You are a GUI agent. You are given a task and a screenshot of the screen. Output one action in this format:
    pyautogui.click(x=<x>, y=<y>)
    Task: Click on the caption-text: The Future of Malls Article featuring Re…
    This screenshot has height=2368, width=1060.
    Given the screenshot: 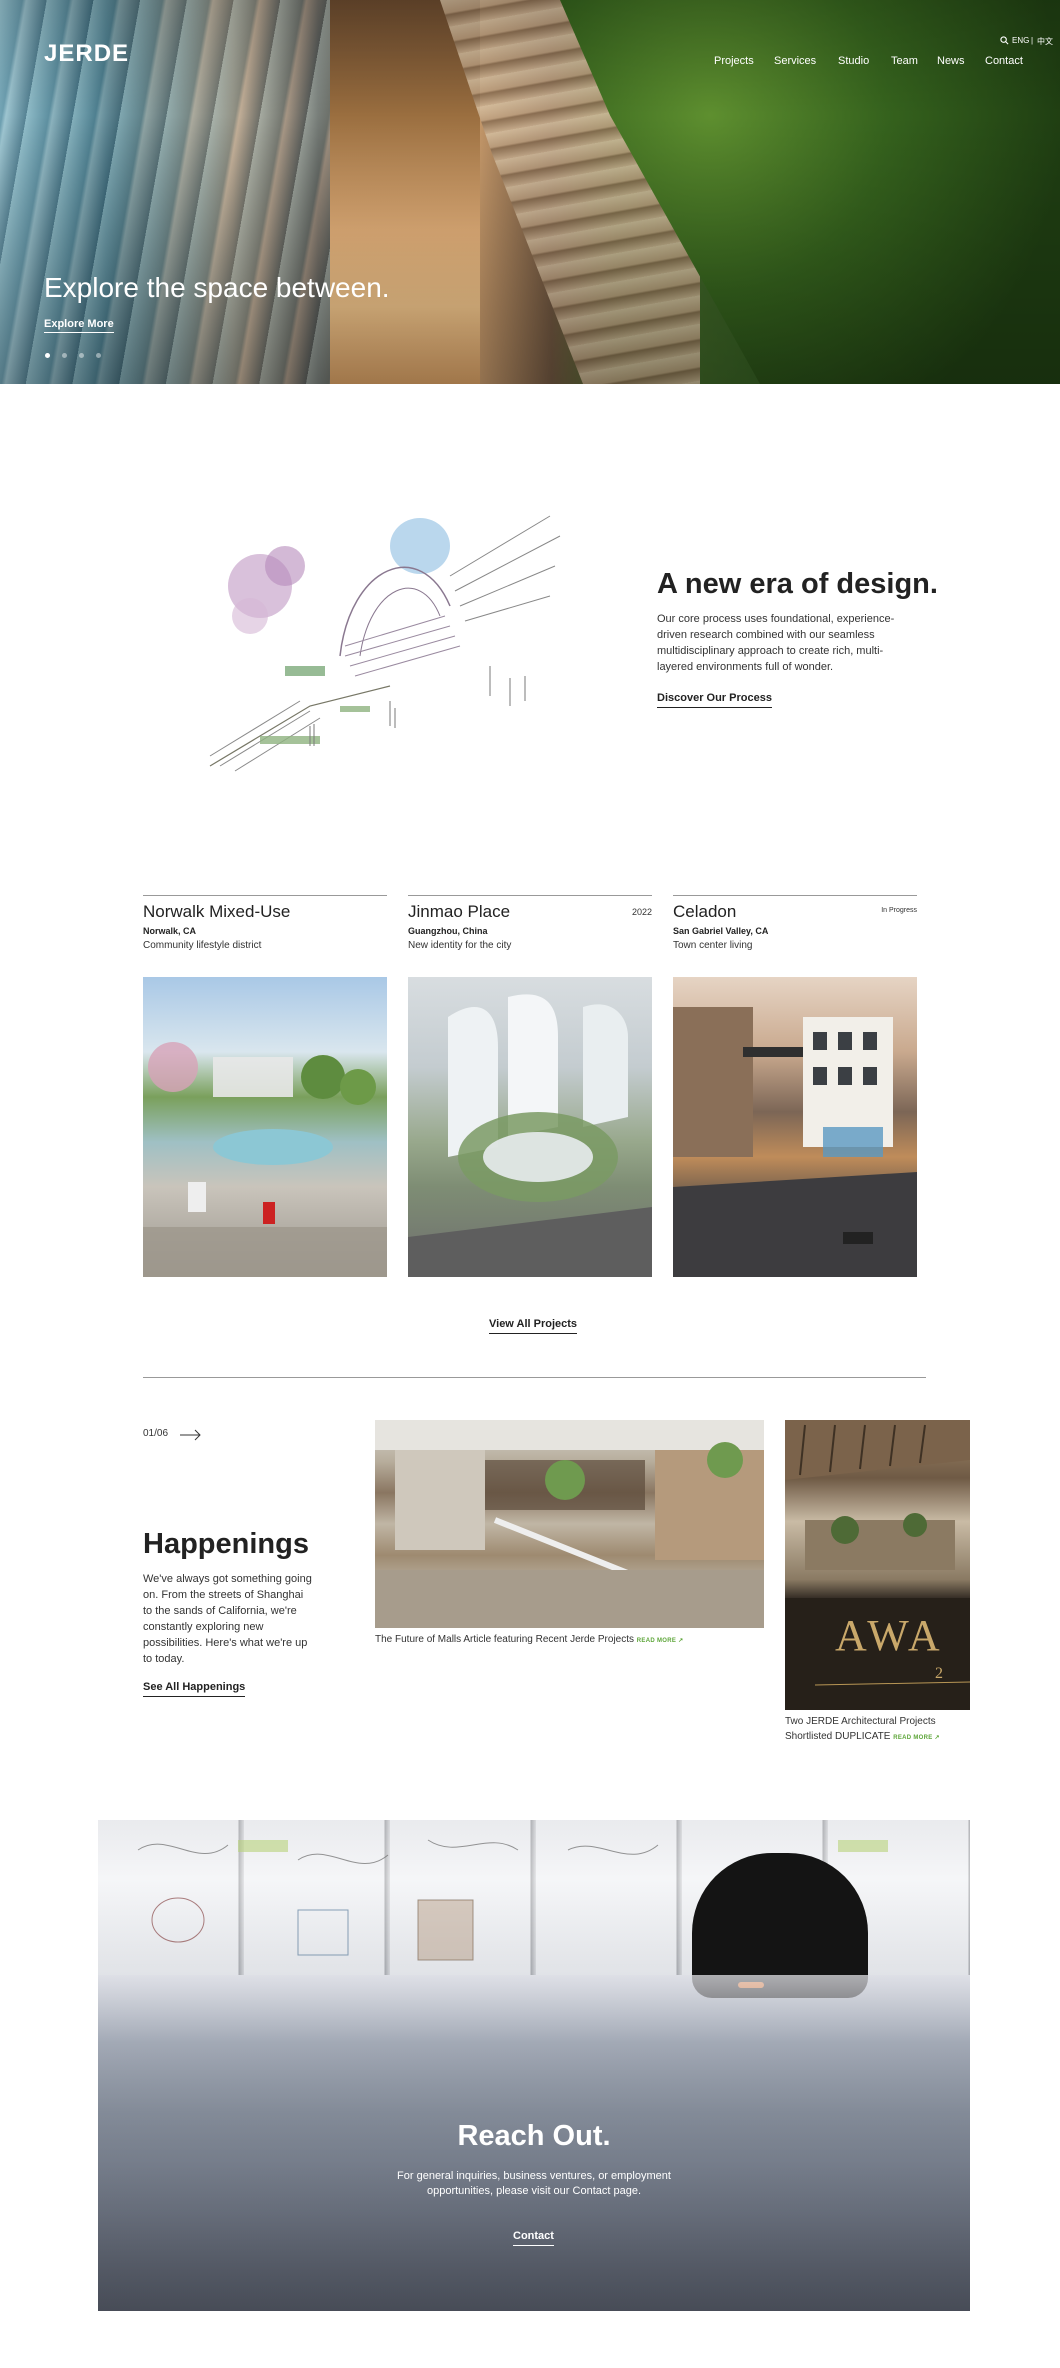 What is the action you would take?
    pyautogui.click(x=504, y=1639)
    